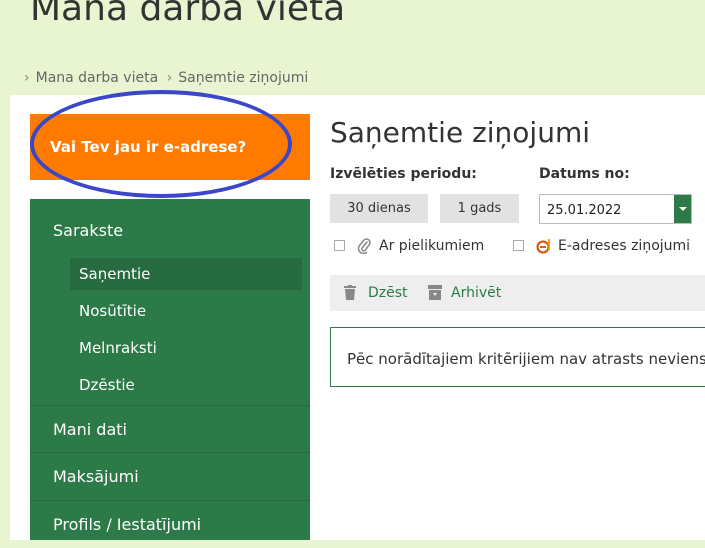  What do you see at coordinates (403, 174) in the screenshot?
I see `period-label: Izvēlēties periodu:` at bounding box center [403, 174].